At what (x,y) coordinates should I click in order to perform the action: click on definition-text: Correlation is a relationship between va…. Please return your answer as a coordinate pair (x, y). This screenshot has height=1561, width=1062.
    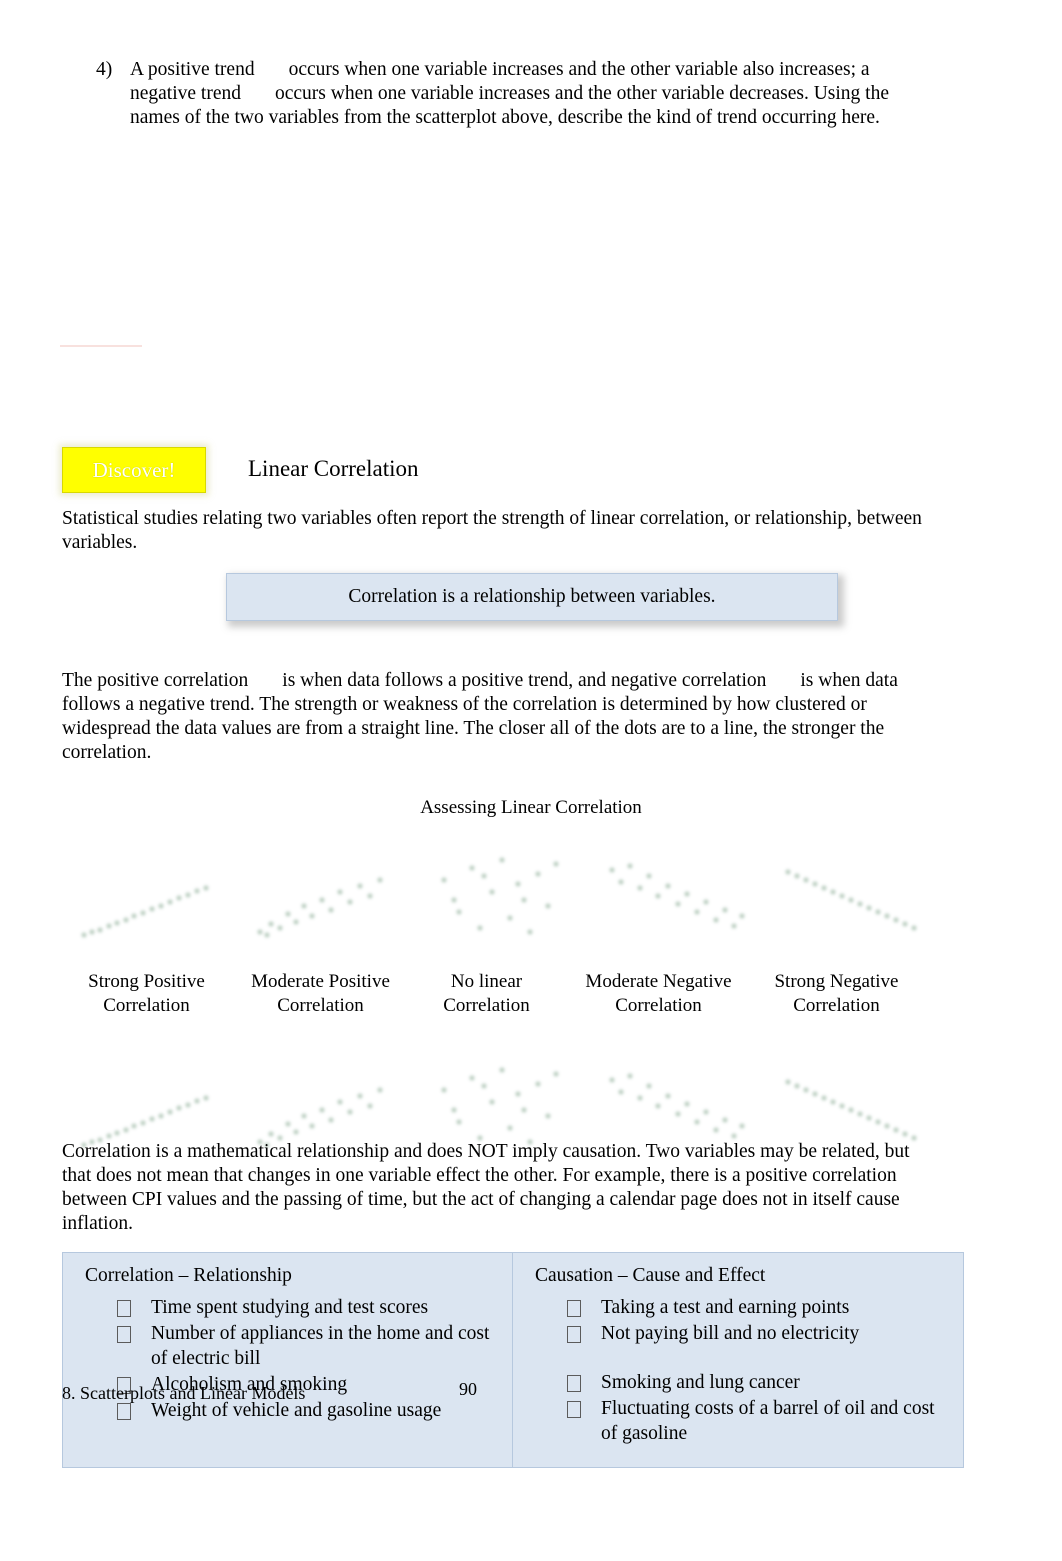
    Looking at the image, I should click on (532, 596).